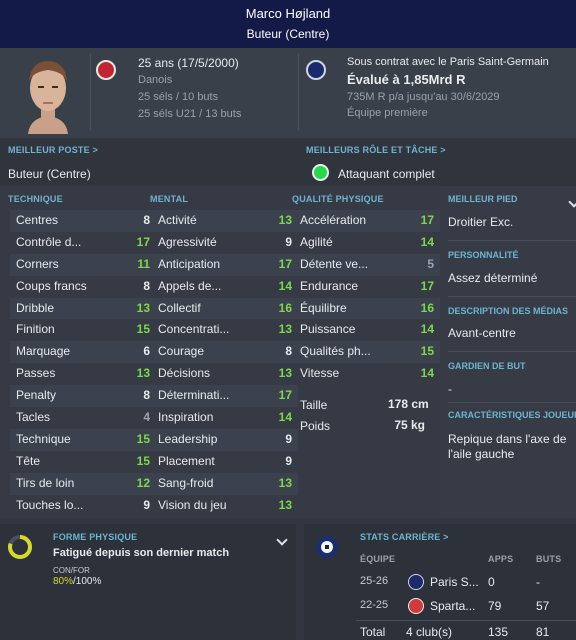 Image resolution: width=576 pixels, height=640 pixels. Describe the element at coordinates (466, 630) in the screenshot. I see `career-total-row: Total 4 club(s) 135 81` at that location.